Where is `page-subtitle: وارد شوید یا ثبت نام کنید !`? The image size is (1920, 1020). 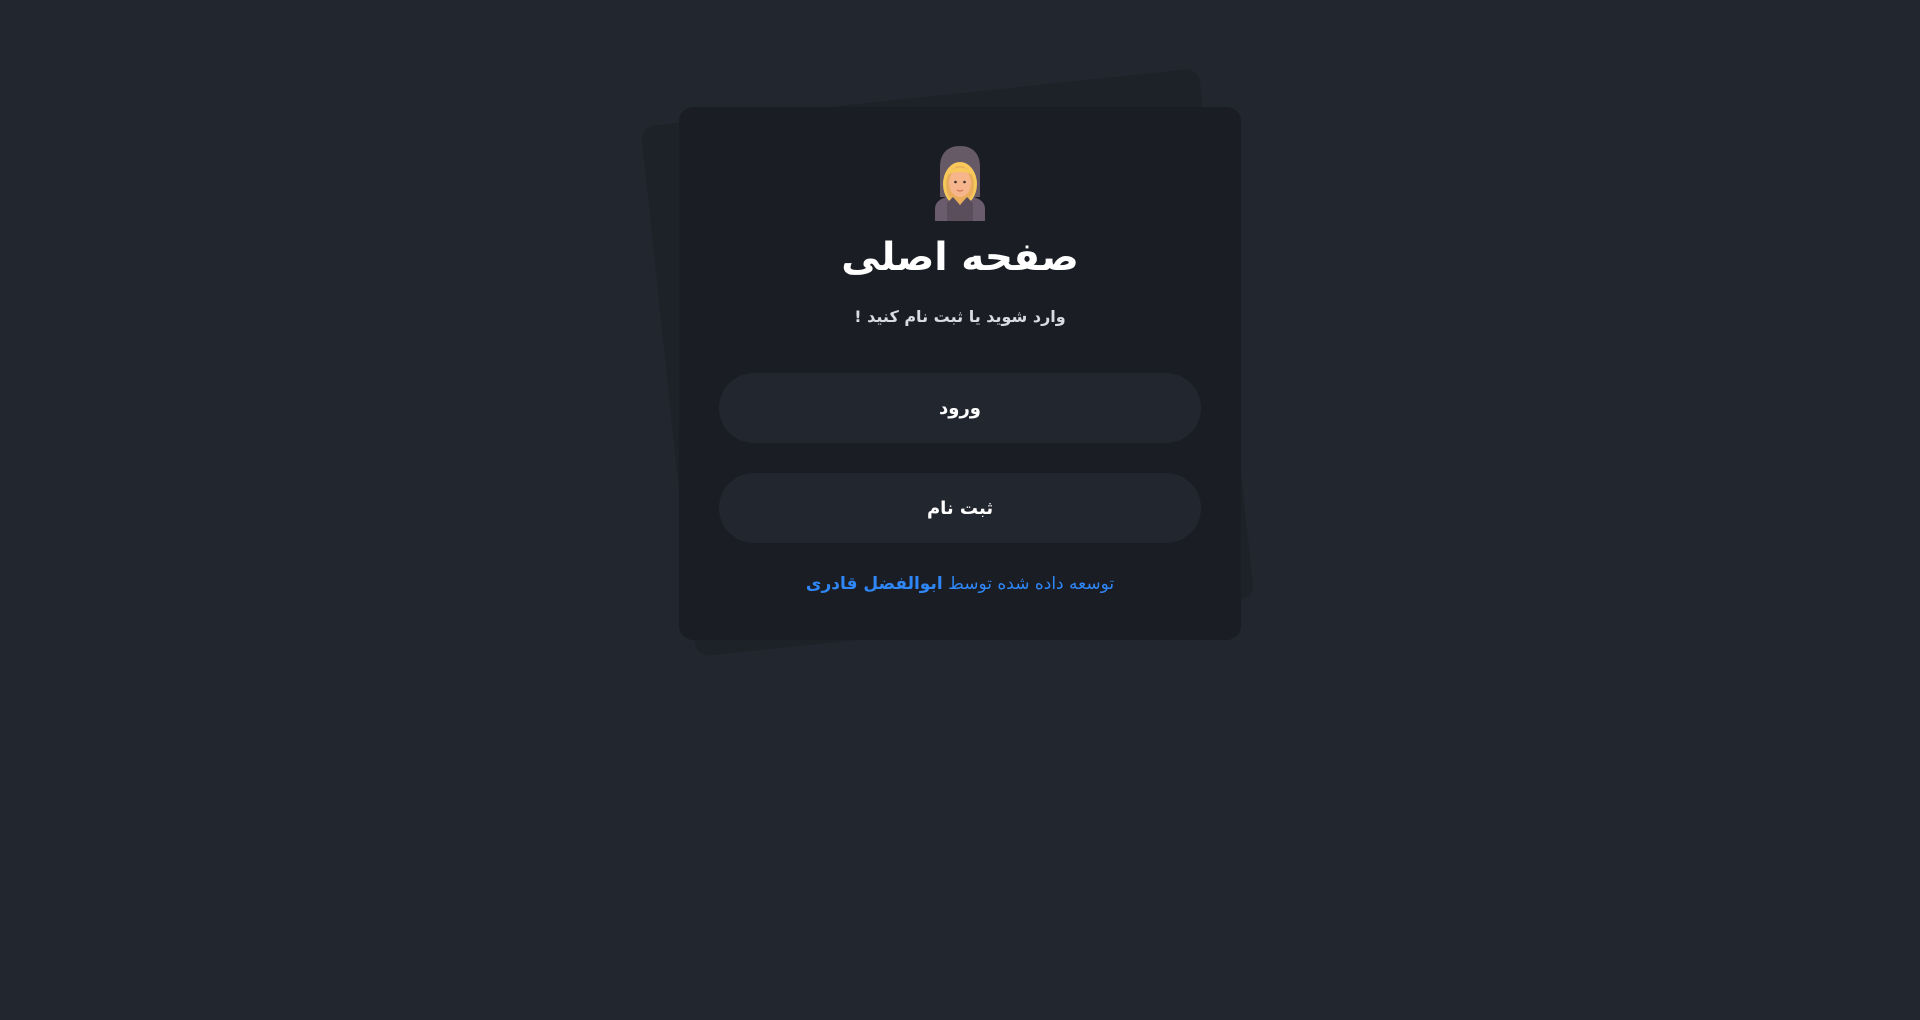
page-subtitle: وارد شوید یا ثبت نام کنید ! is located at coordinates (960, 316).